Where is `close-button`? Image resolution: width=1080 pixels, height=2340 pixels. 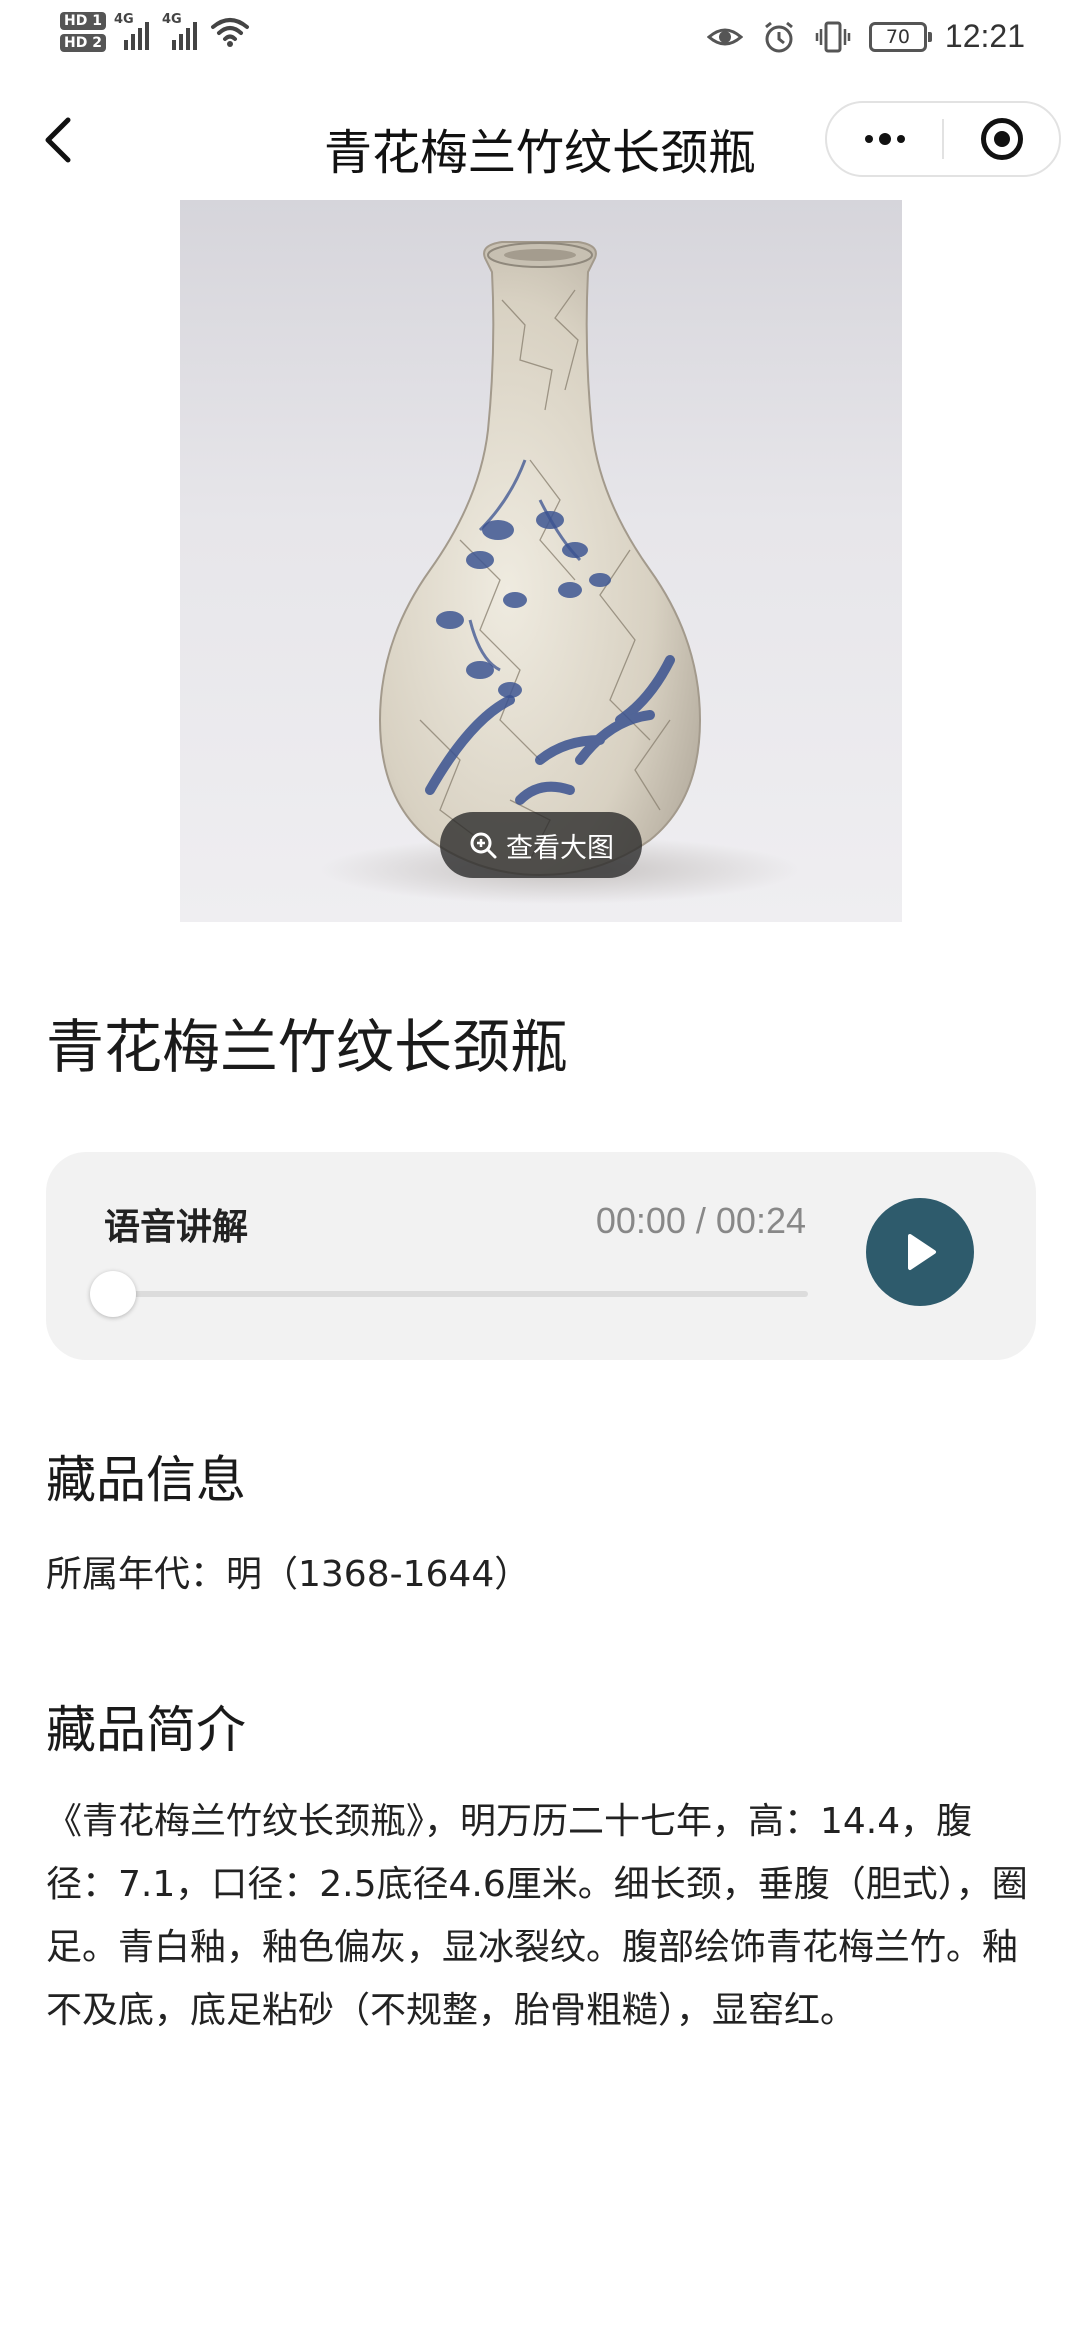
close-button is located at coordinates (1001, 139).